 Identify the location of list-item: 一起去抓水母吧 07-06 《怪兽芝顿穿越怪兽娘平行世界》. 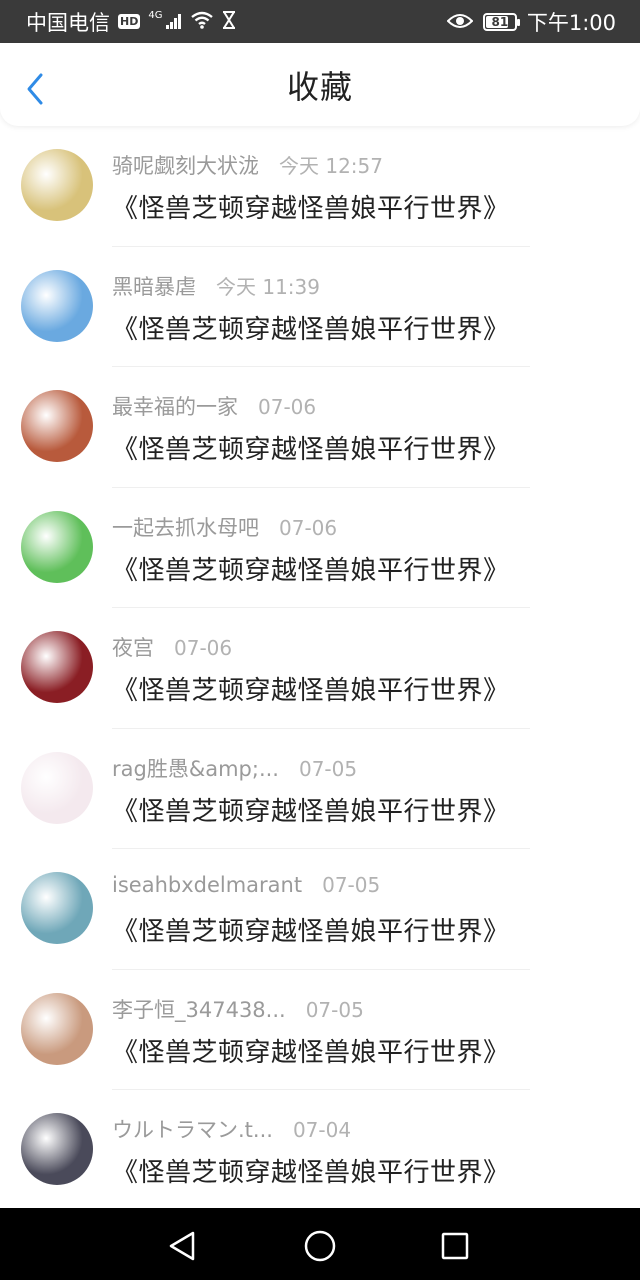
(320, 548).